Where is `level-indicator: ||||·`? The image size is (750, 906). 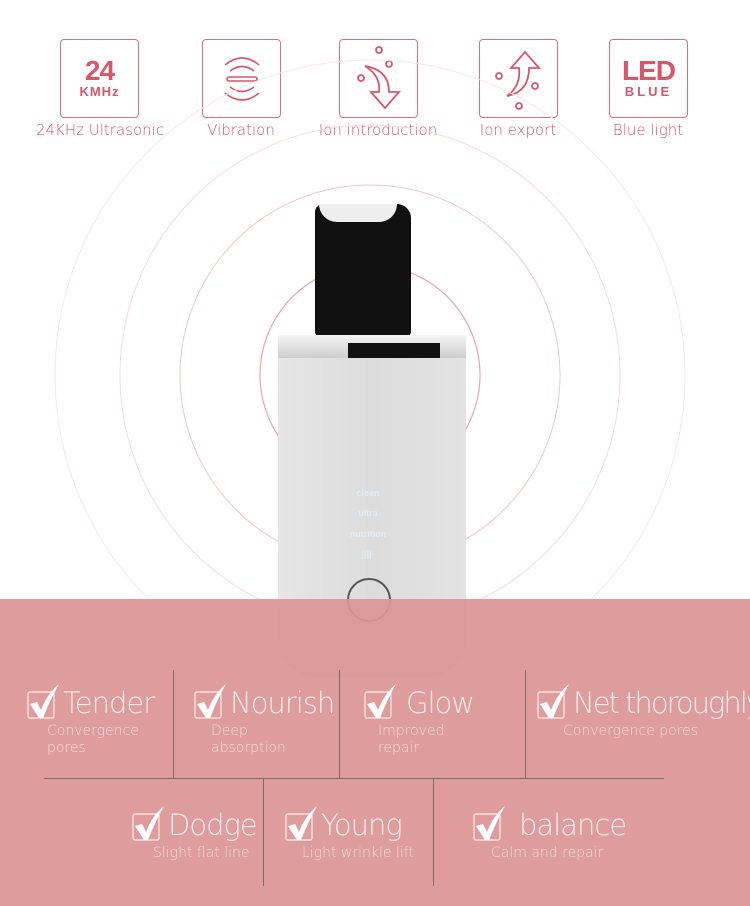 level-indicator: ||||· is located at coordinates (368, 554).